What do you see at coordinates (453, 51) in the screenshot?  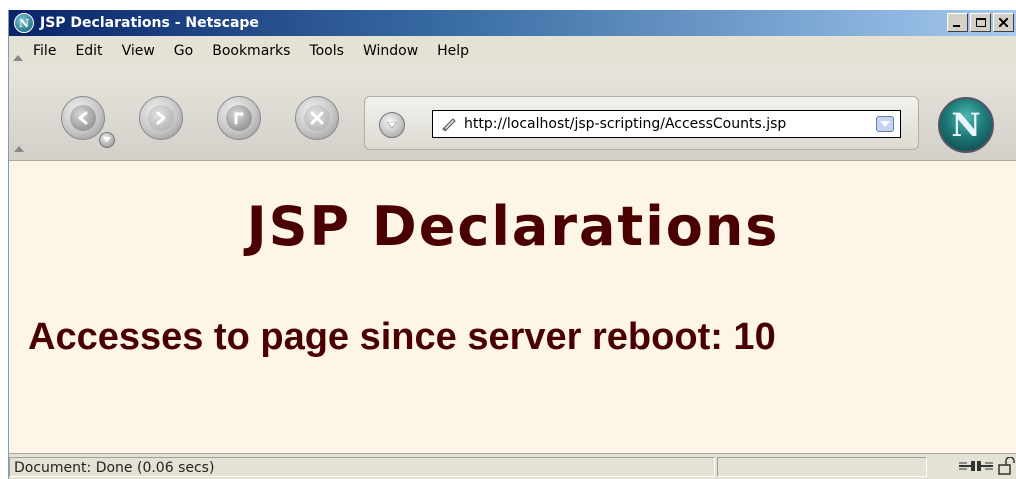 I see `menu-help: Help` at bounding box center [453, 51].